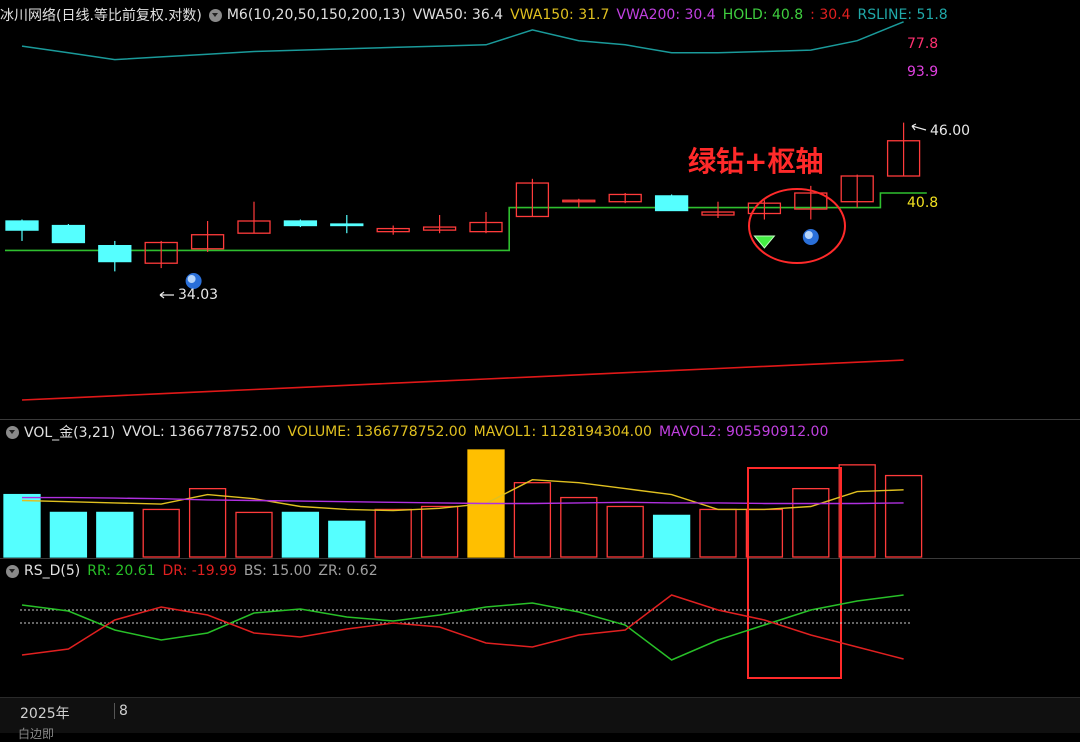 This screenshot has height=742, width=1080. I want to click on rs-top-label: 77.8, so click(923, 44).